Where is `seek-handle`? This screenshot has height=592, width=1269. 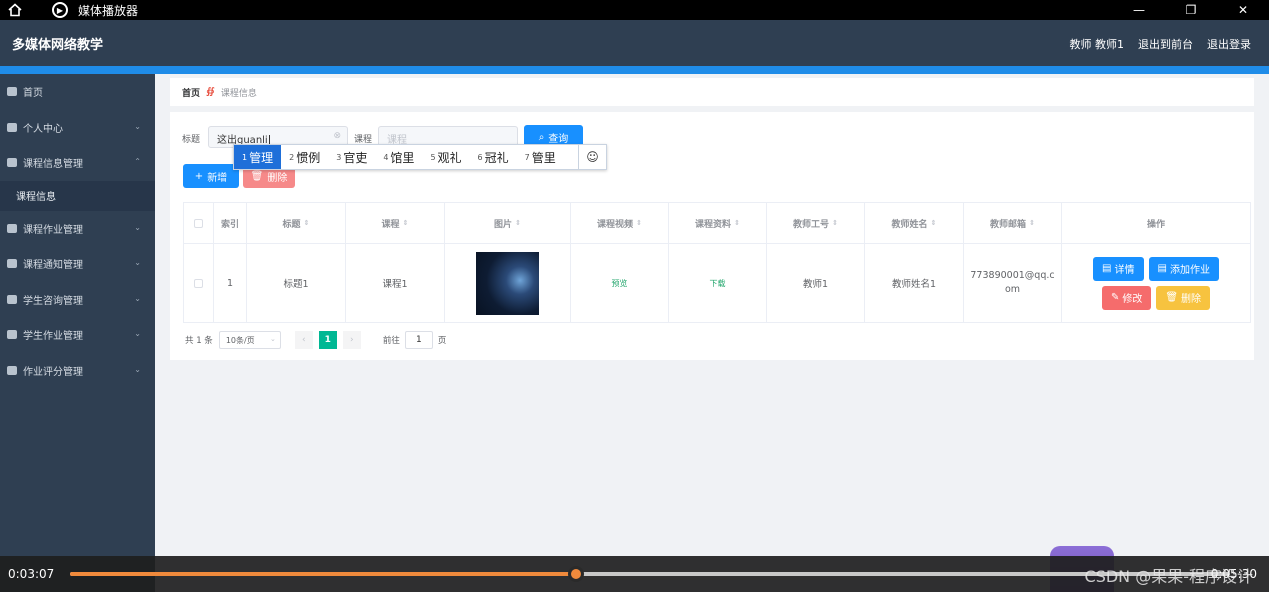 seek-handle is located at coordinates (575, 574).